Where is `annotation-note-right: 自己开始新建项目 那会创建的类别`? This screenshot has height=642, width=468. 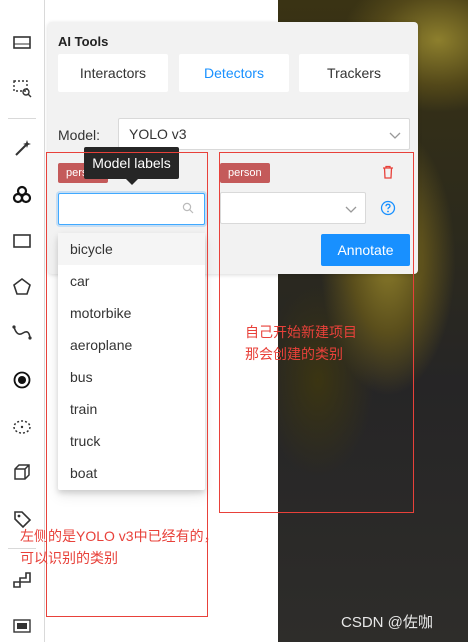
annotation-note-right: 自己开始新建项目 那会创建的类别 is located at coordinates (301, 343).